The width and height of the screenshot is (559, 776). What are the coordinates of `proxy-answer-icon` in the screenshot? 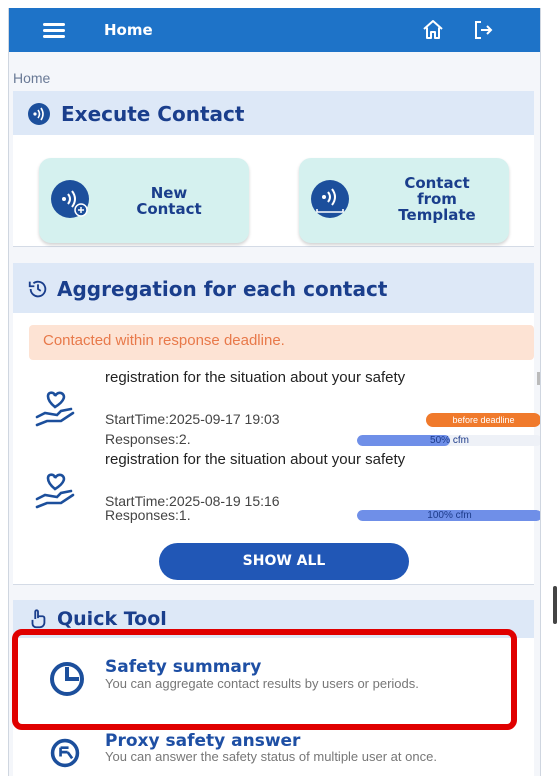 It's located at (65, 753).